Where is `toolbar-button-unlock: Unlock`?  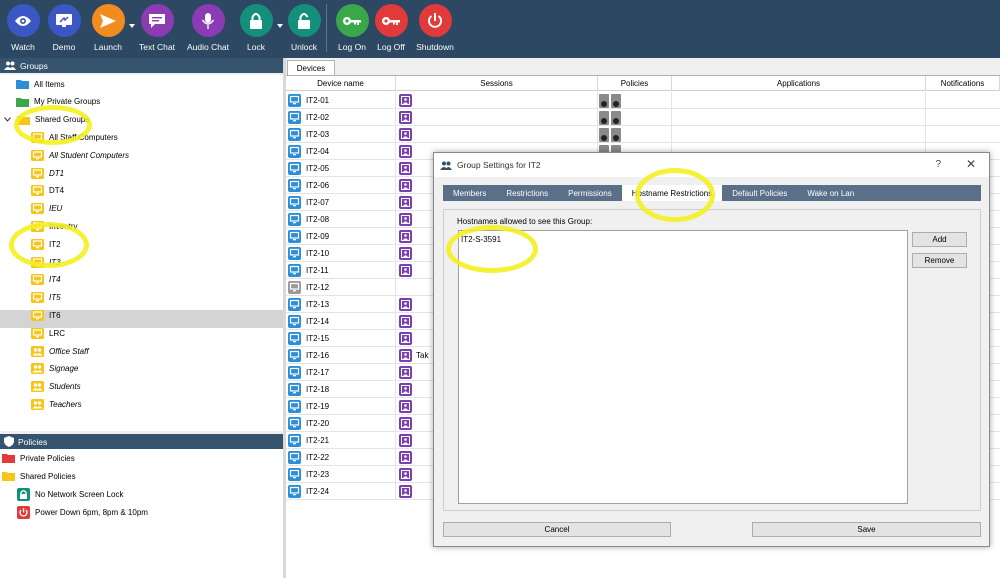 toolbar-button-unlock: Unlock is located at coordinates (304, 28).